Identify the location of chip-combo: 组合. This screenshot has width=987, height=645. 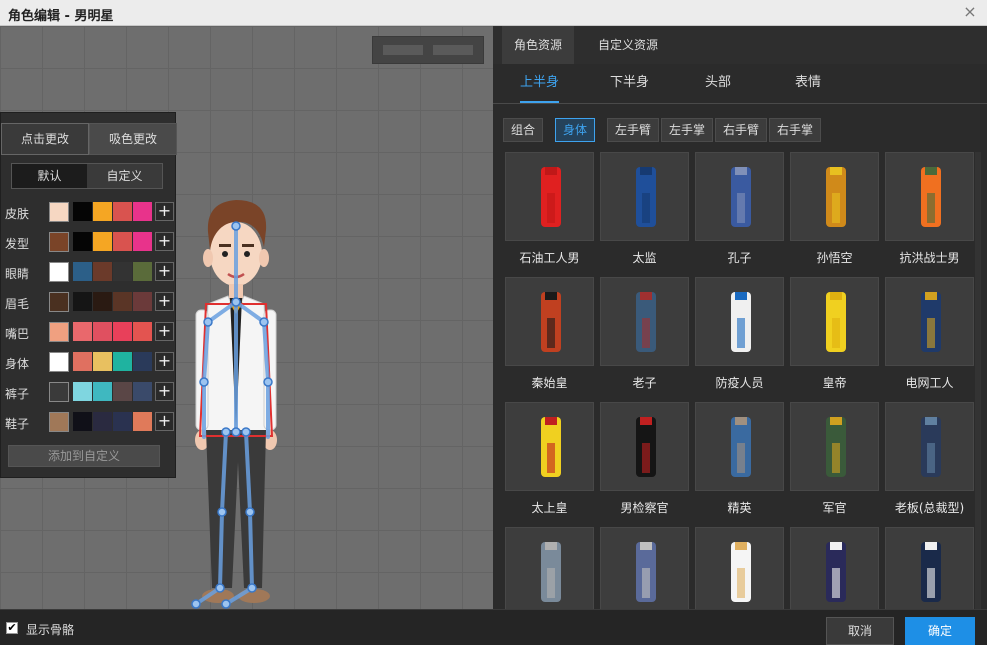
(523, 130).